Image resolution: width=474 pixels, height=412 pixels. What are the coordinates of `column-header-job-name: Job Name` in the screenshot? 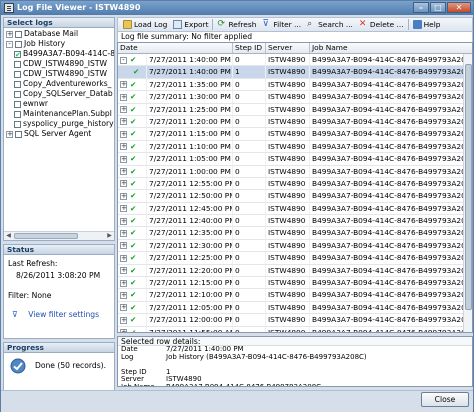 It's located at (387, 48).